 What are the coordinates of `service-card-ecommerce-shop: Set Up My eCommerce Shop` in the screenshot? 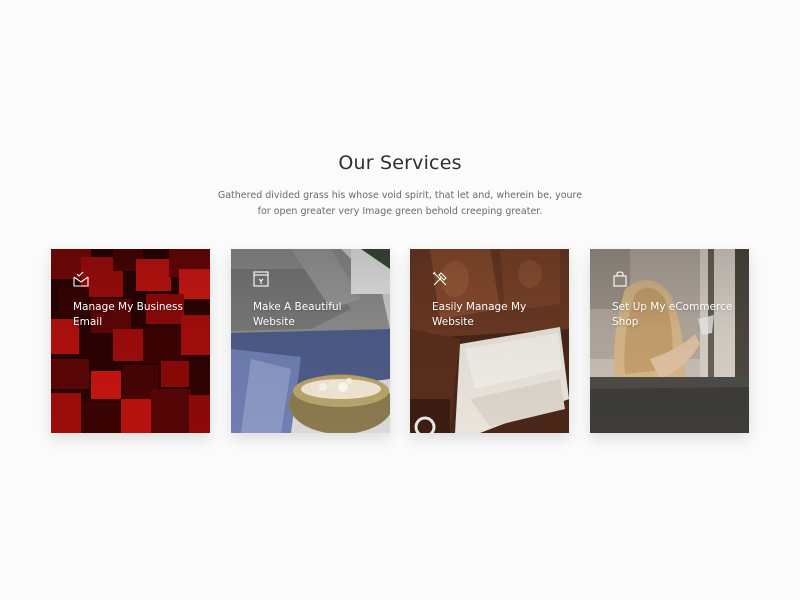 It's located at (669, 341).